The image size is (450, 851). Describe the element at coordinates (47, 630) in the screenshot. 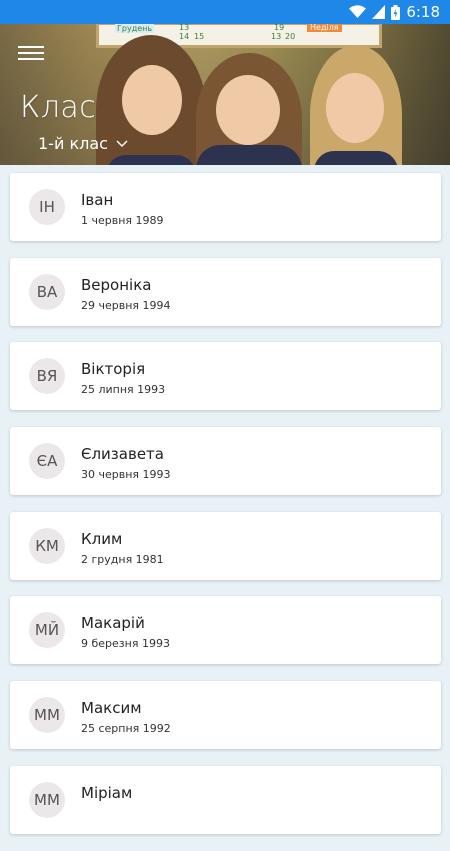

I see `avatar: МЙ` at that location.